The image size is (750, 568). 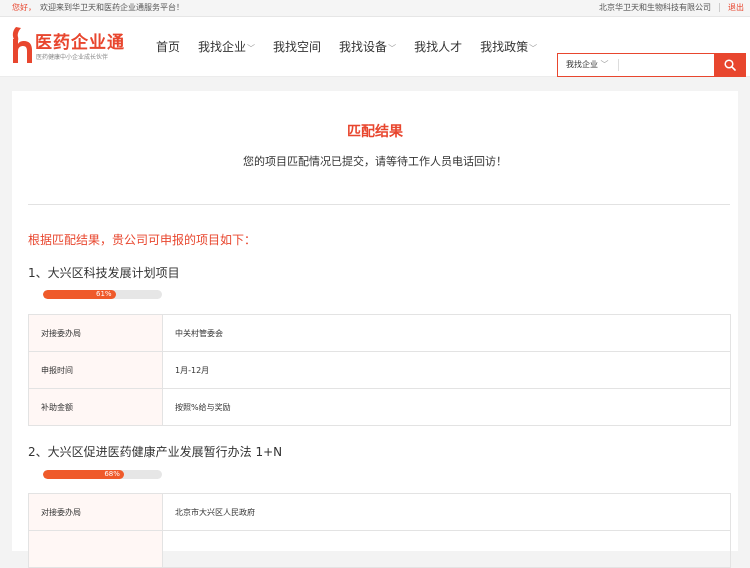 What do you see at coordinates (80, 43) in the screenshot?
I see `logo-name: 医药企业通` at bounding box center [80, 43].